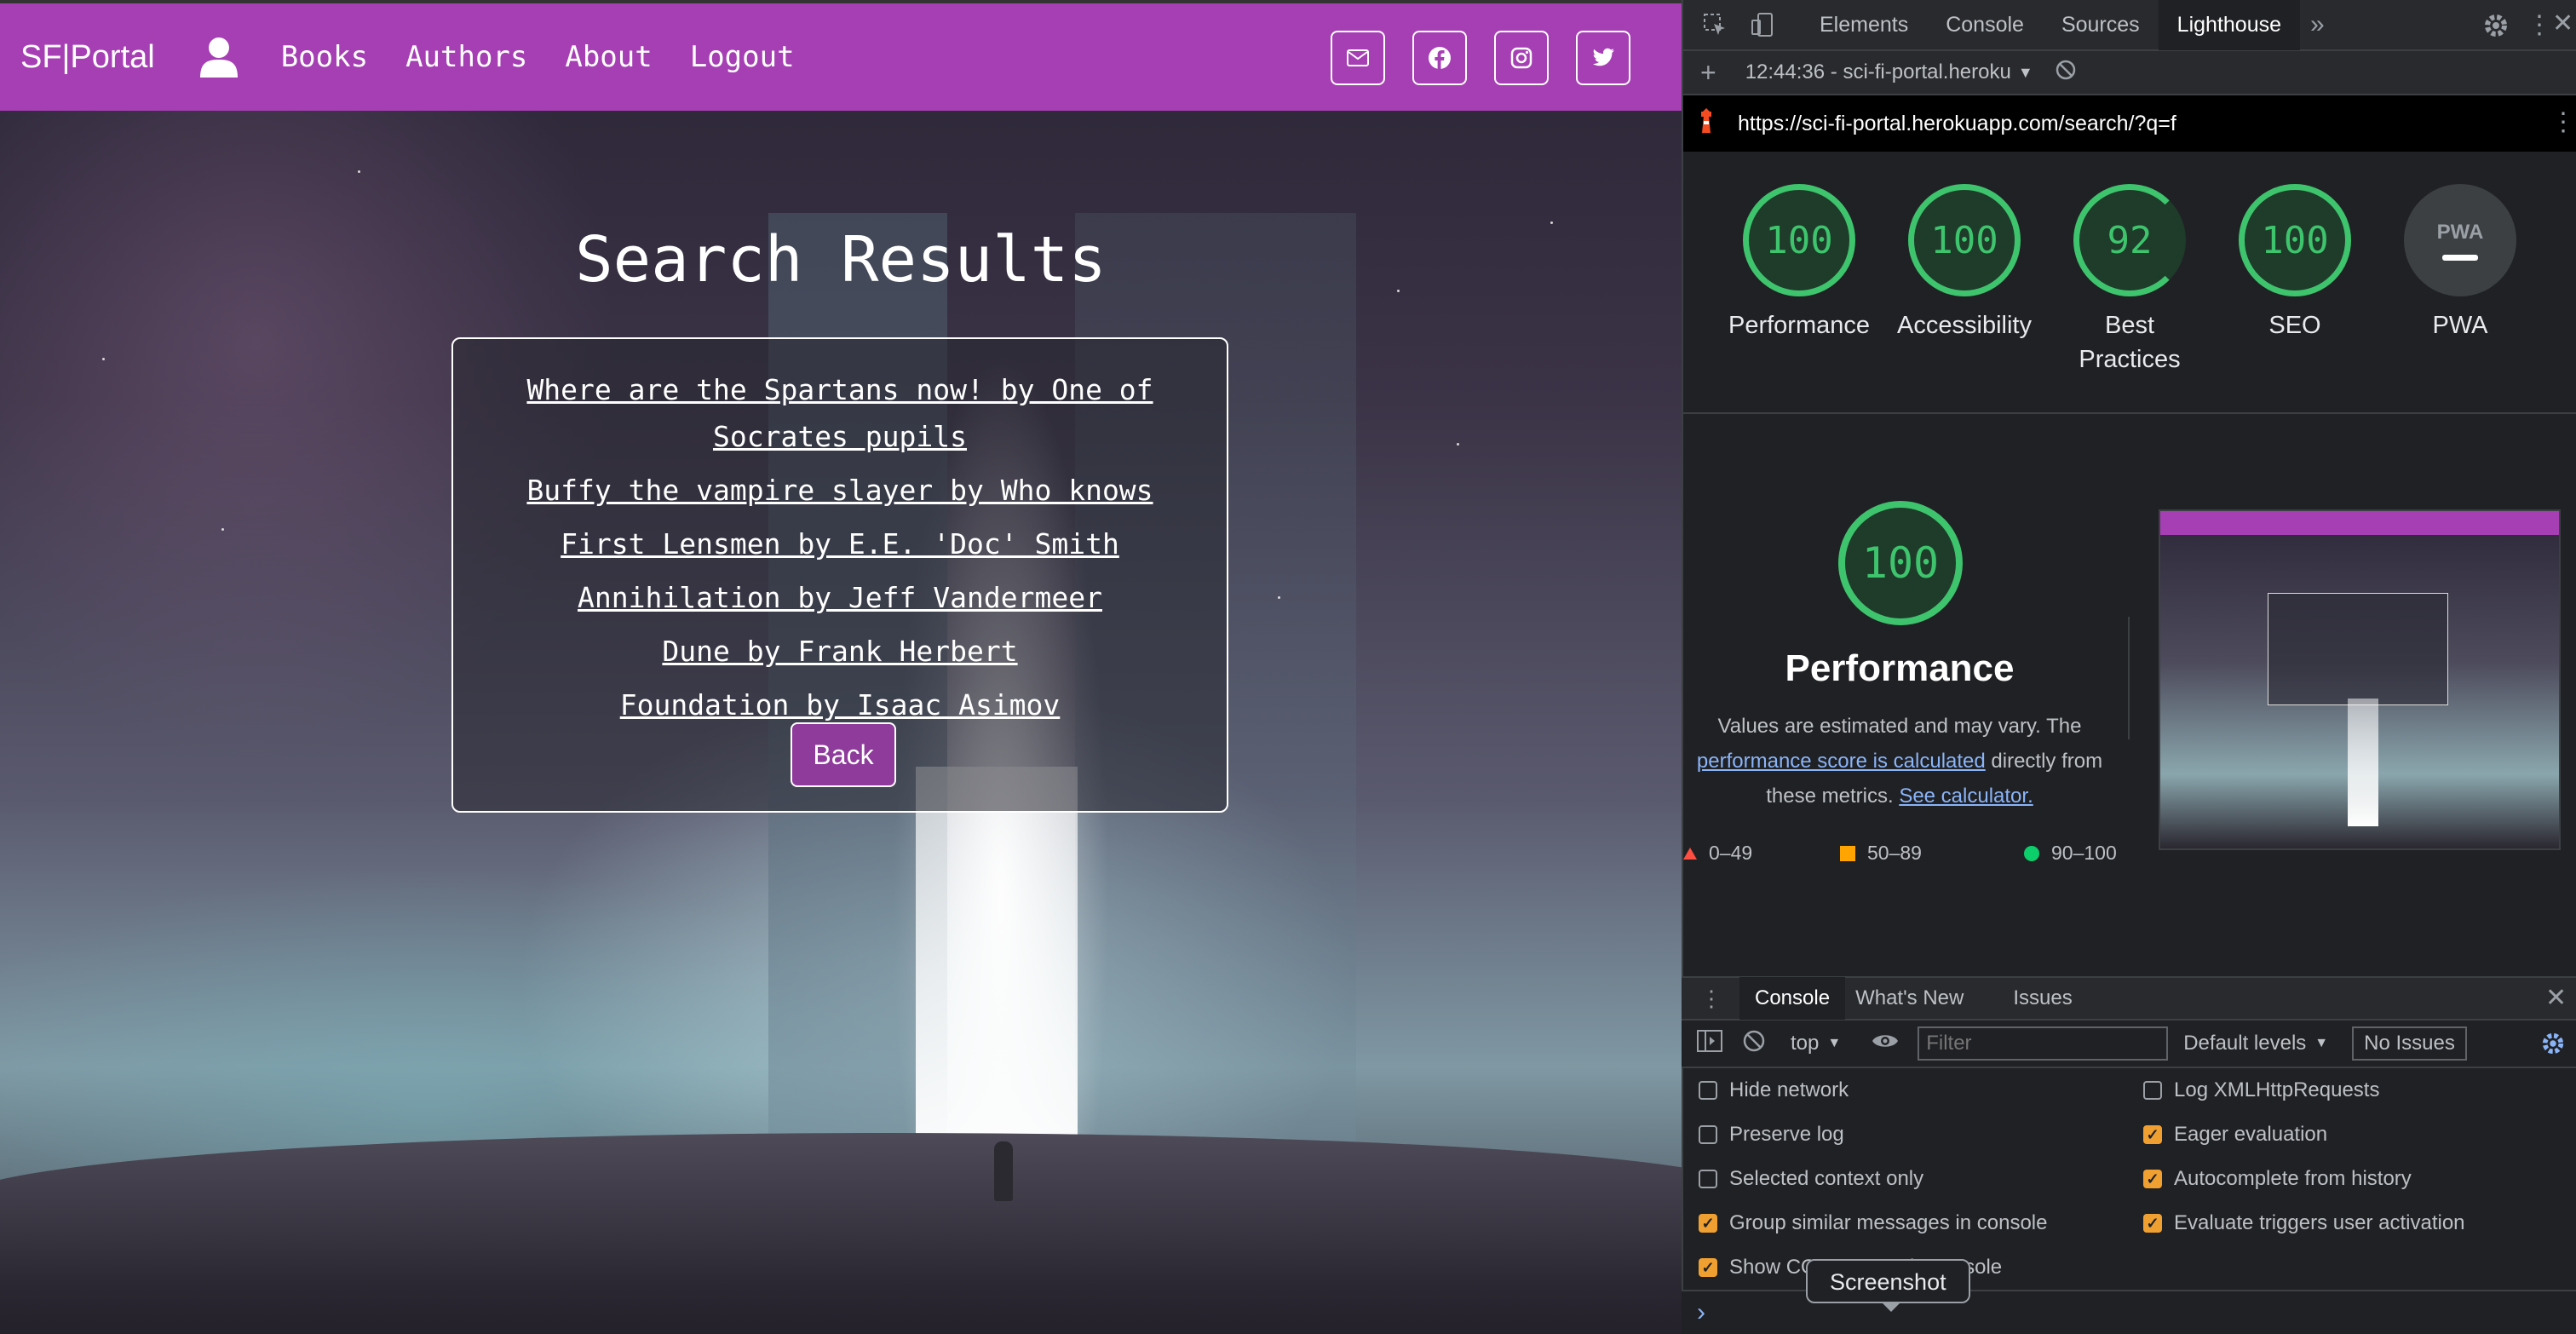 This screenshot has height=1334, width=2576. What do you see at coordinates (1358, 58) in the screenshot?
I see `email-icon` at bounding box center [1358, 58].